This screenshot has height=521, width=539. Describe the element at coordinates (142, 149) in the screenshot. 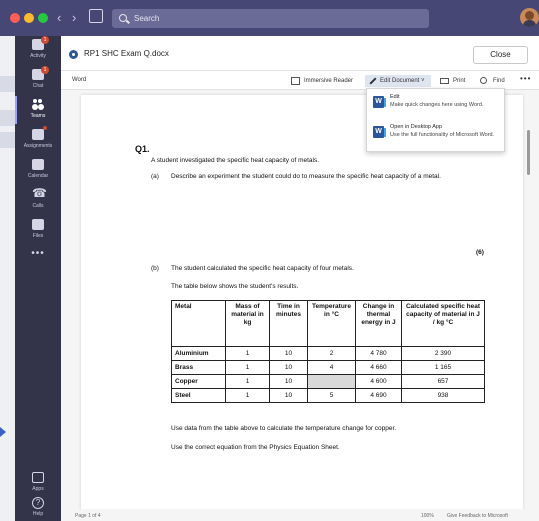

I see `question-number: Q1.` at that location.